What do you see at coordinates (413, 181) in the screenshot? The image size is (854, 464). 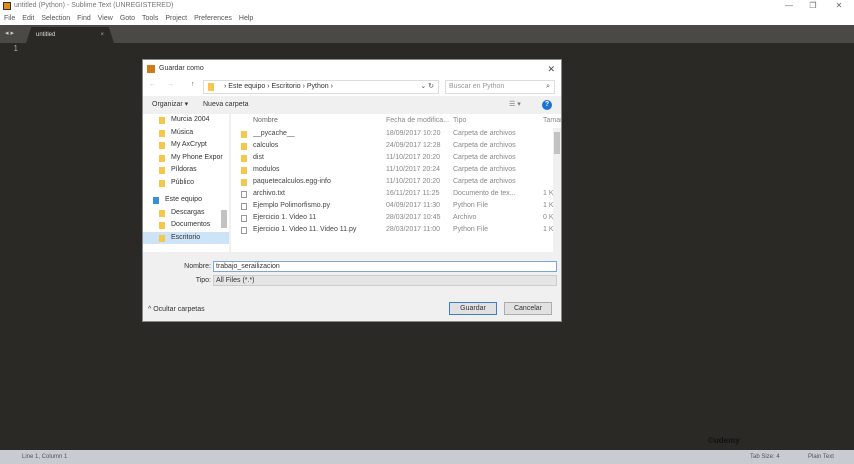 I see `file-date: 11/10/2017 20:20` at bounding box center [413, 181].